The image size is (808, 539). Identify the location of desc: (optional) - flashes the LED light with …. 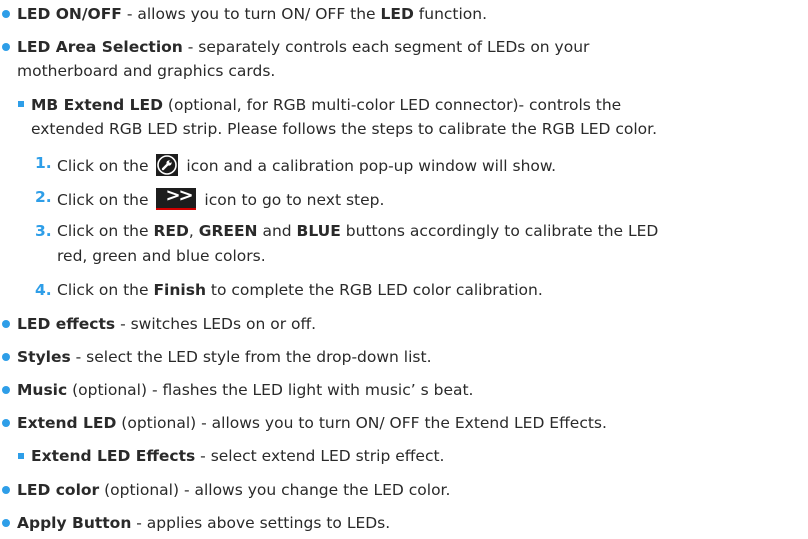
(270, 390).